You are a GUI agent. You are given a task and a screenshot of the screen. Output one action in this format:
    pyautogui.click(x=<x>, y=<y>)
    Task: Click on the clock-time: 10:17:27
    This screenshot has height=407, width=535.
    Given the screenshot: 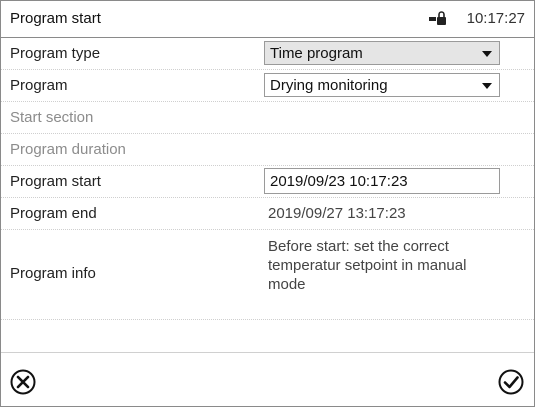 What is the action you would take?
    pyautogui.click(x=495, y=18)
    